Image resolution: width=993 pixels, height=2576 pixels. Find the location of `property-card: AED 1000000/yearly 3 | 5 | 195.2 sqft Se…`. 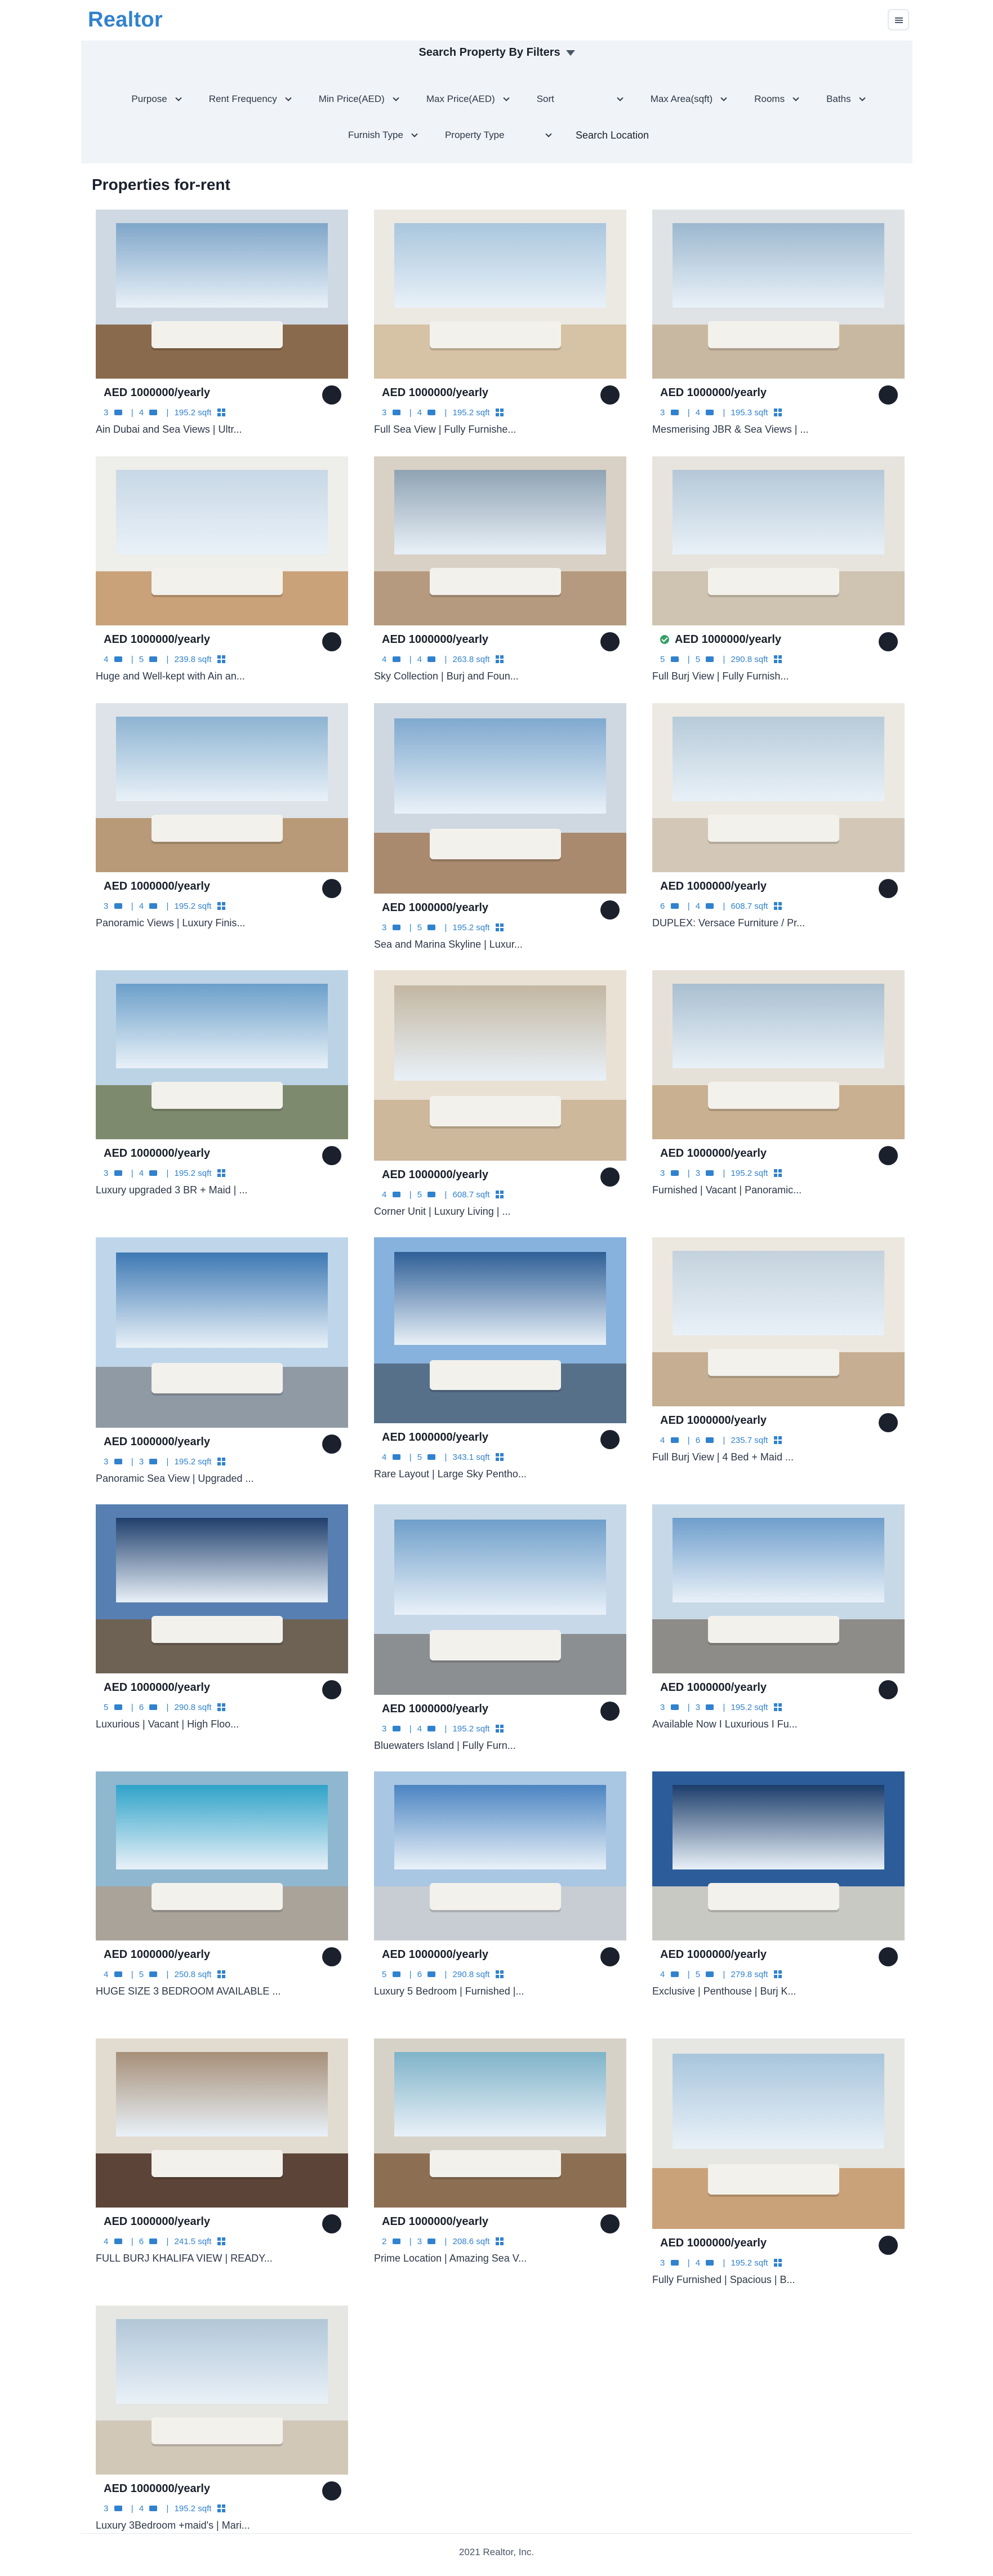

property-card: AED 1000000/yearly 3 | 5 | 195.2 sqft Se… is located at coordinates (500, 830).